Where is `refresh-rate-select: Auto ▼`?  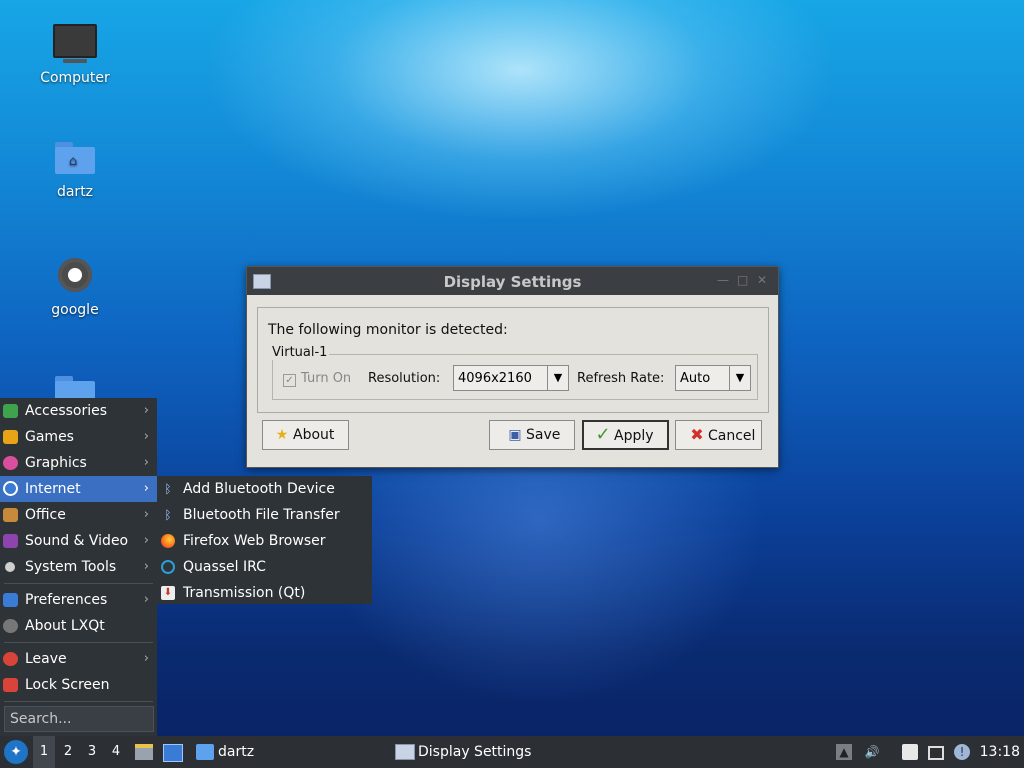 refresh-rate-select: Auto ▼ is located at coordinates (713, 378).